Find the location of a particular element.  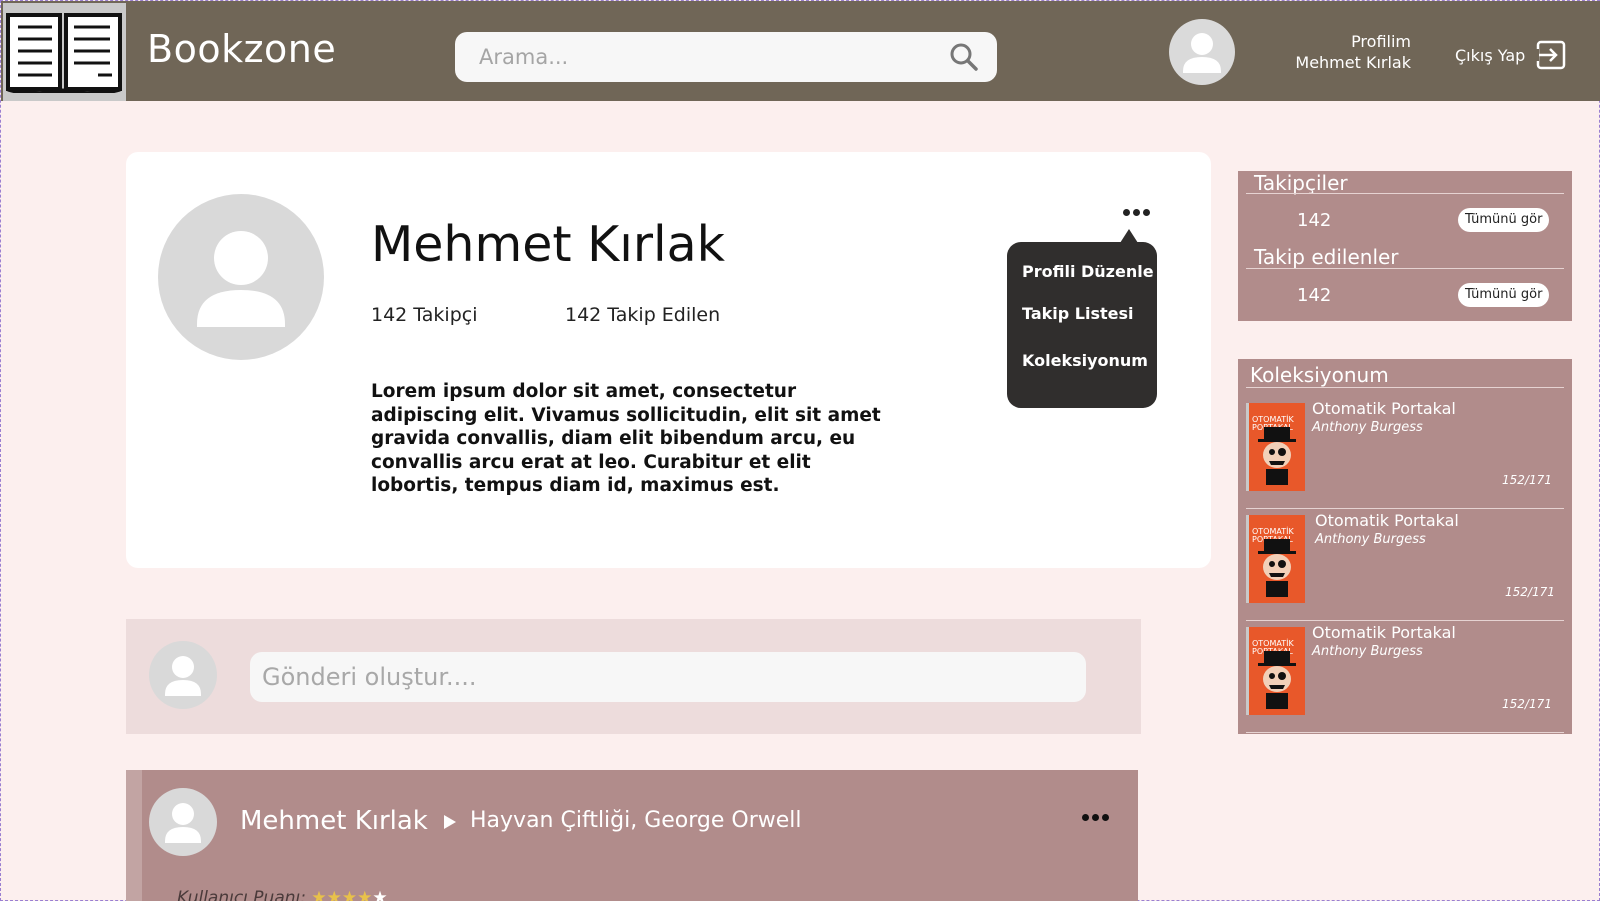

followers-count: 142 Takipçi is located at coordinates (424, 315).